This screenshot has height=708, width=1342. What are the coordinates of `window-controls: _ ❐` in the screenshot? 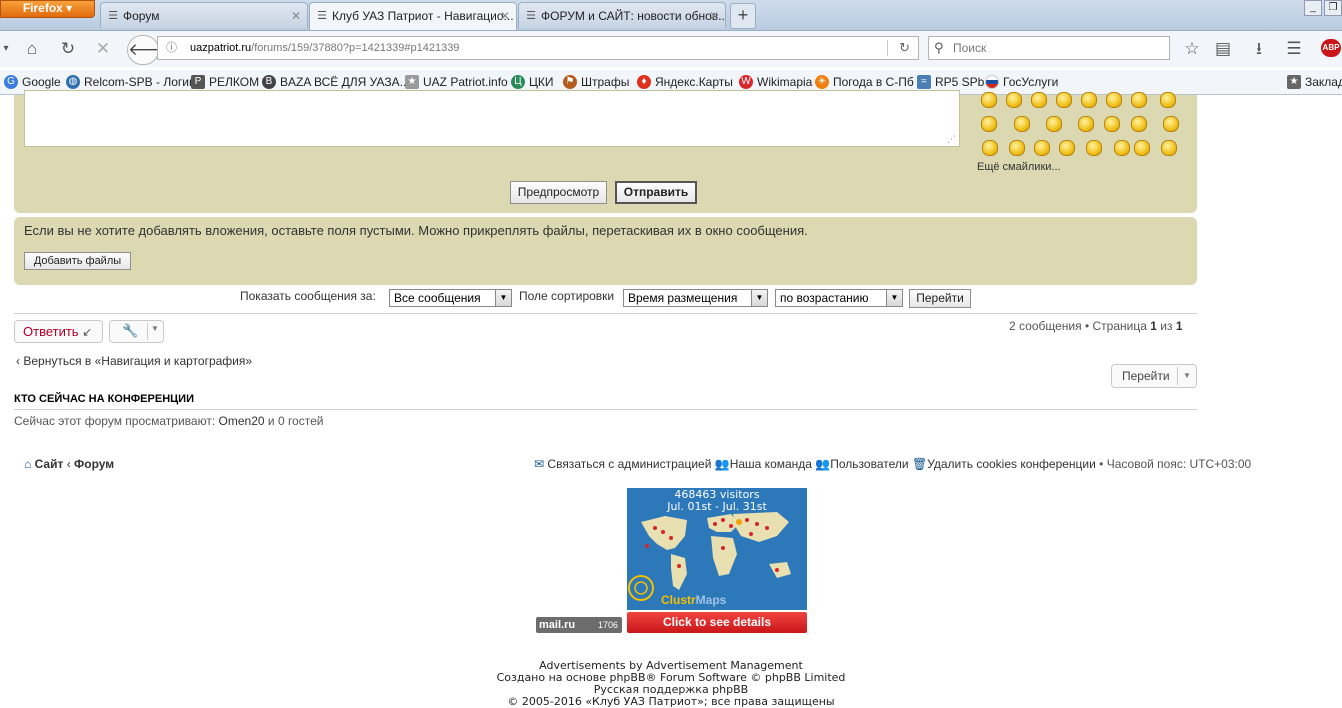 It's located at (1322, 8).